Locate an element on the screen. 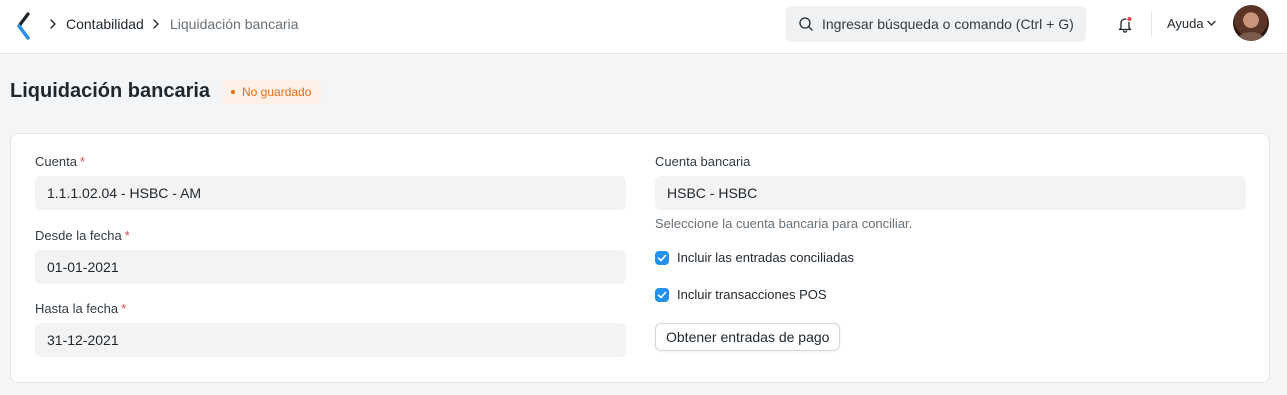  avatar is located at coordinates (1251, 23).